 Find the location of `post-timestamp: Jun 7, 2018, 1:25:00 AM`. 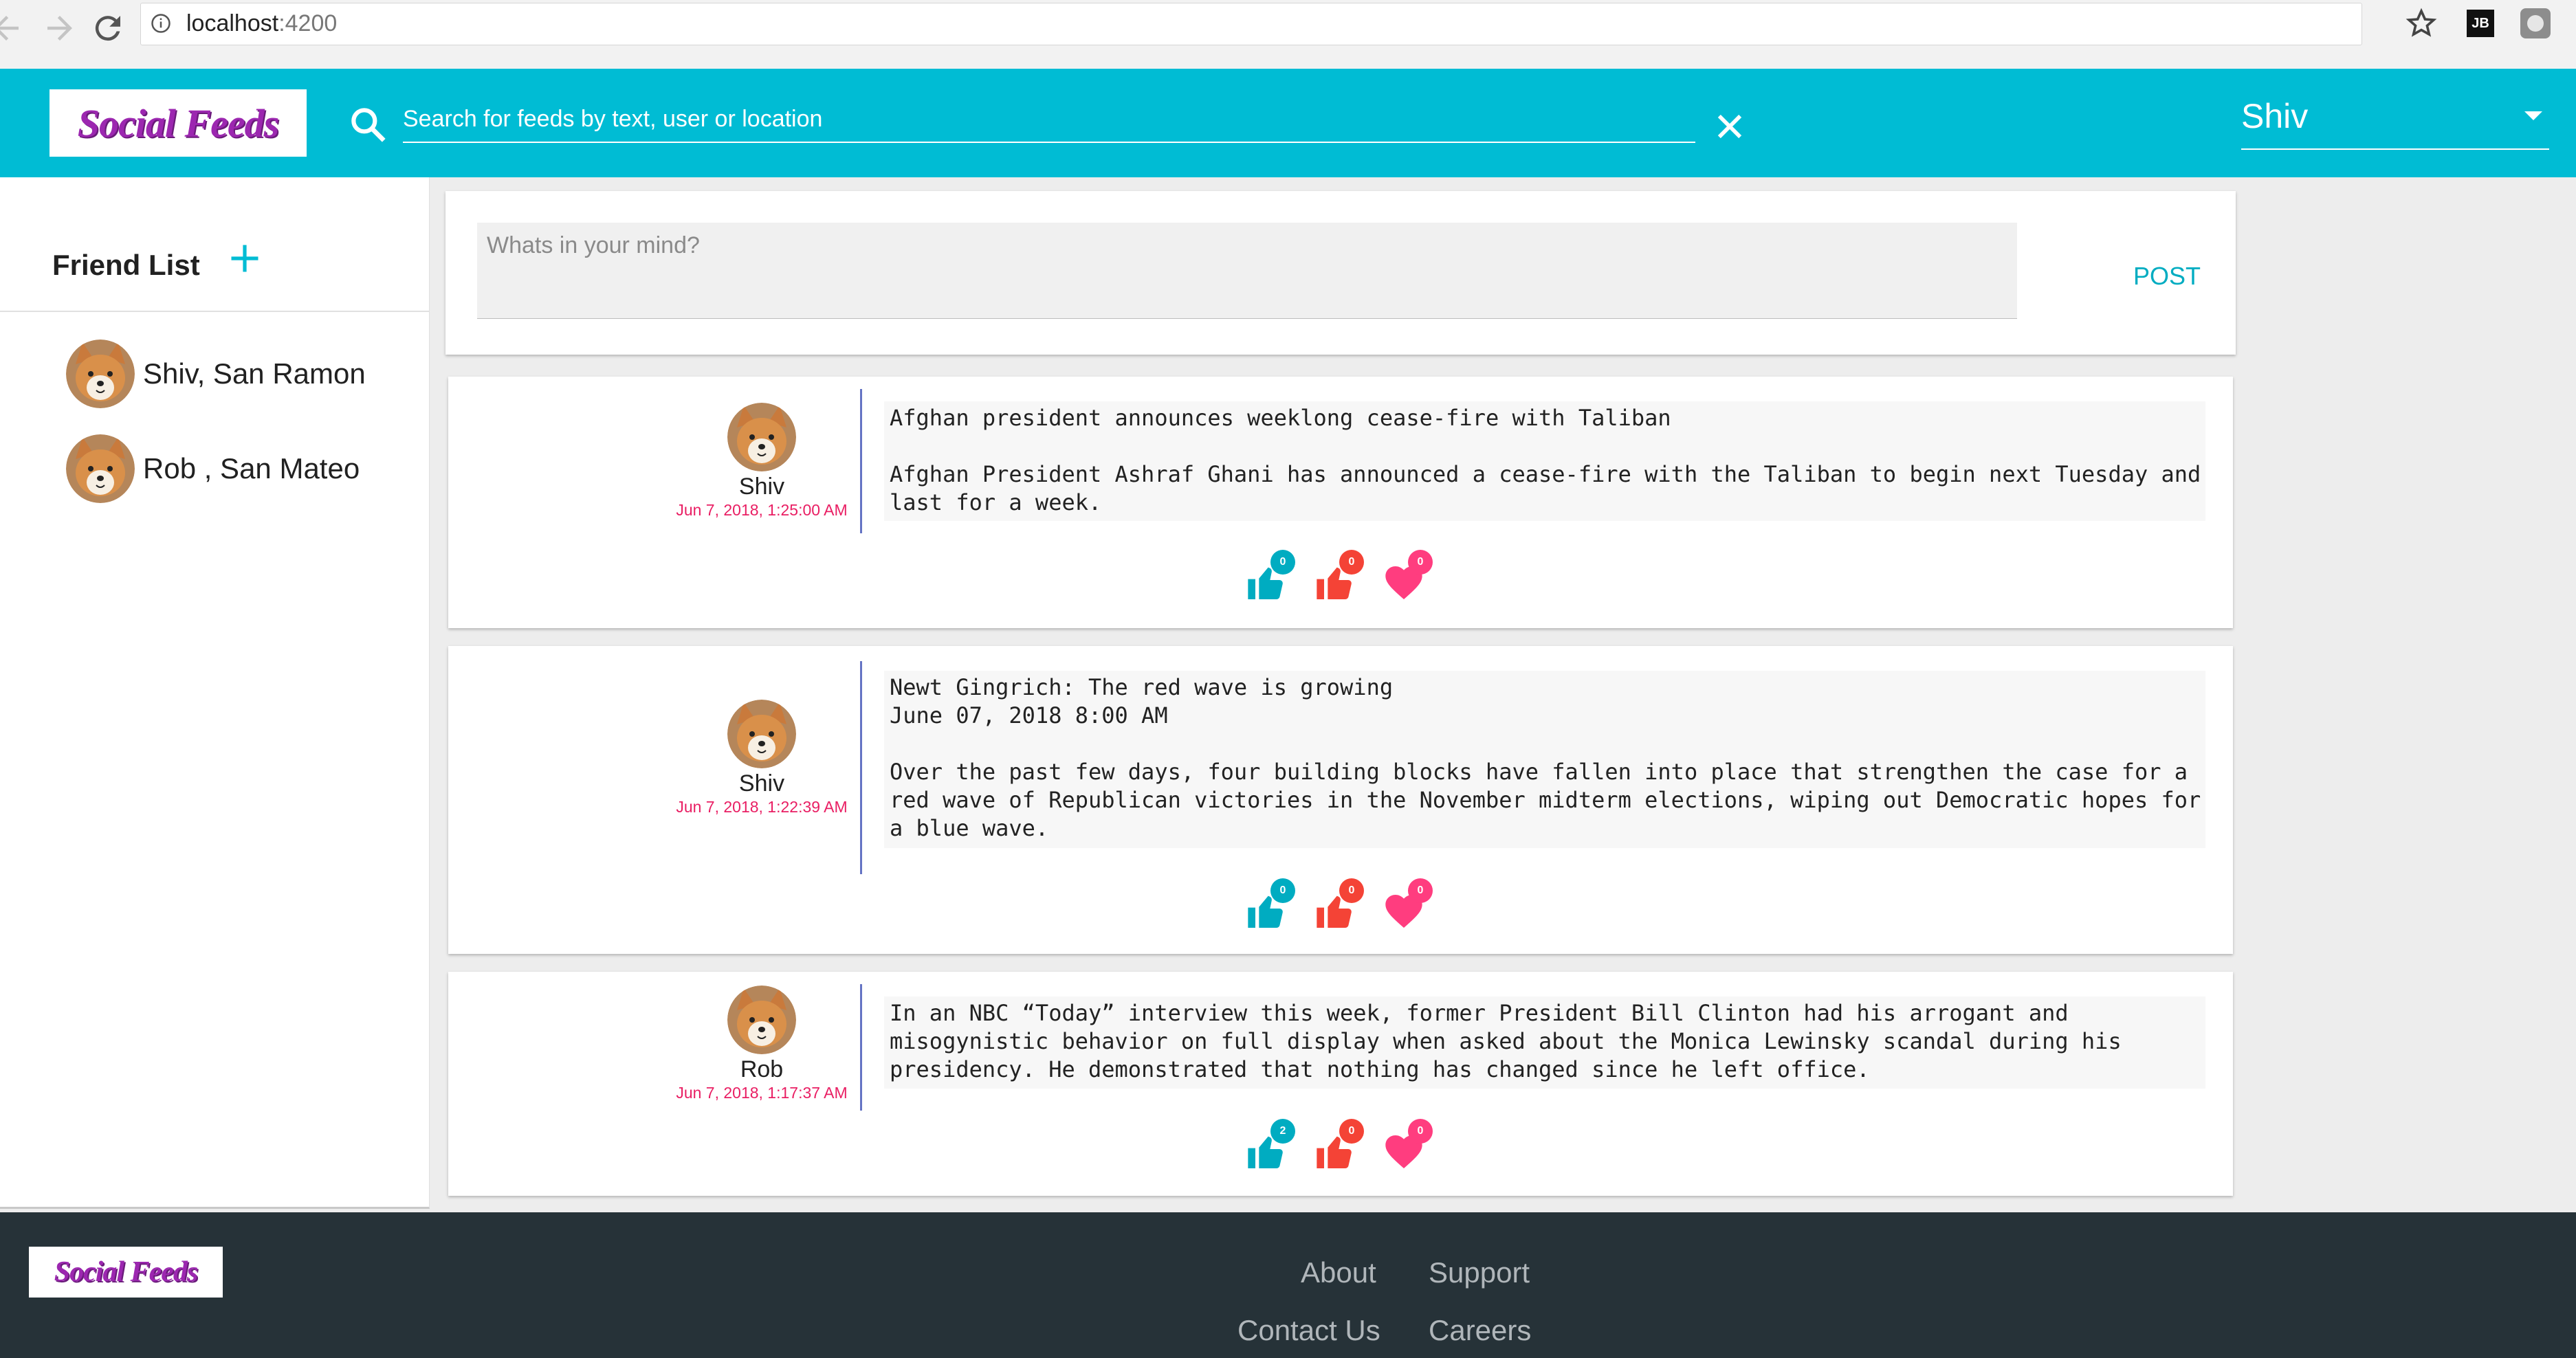

post-timestamp: Jun 7, 2018, 1:25:00 AM is located at coordinates (762, 510).